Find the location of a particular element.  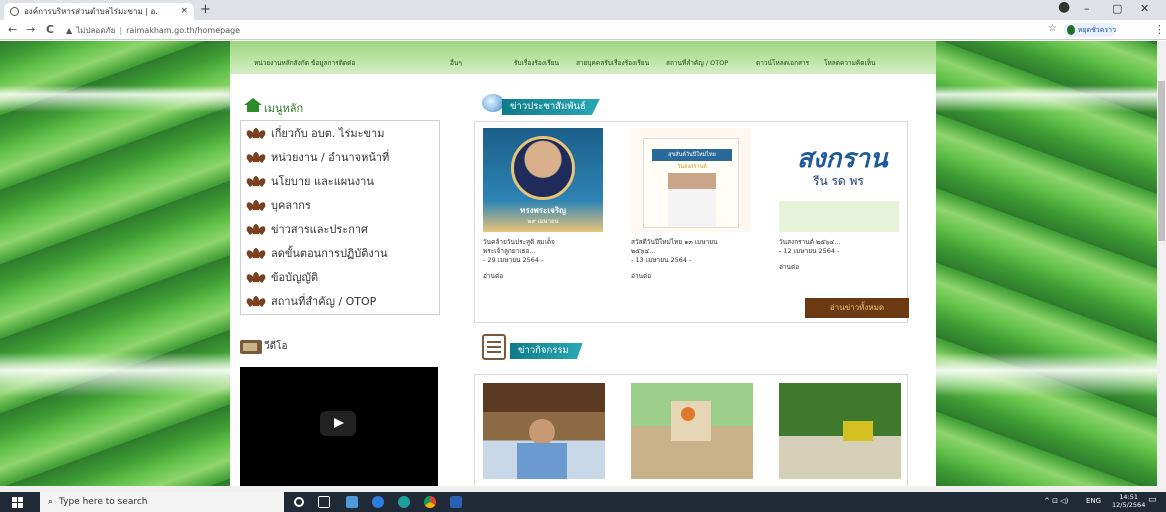

video-section-title: วีดีโอ is located at coordinates (276, 346).